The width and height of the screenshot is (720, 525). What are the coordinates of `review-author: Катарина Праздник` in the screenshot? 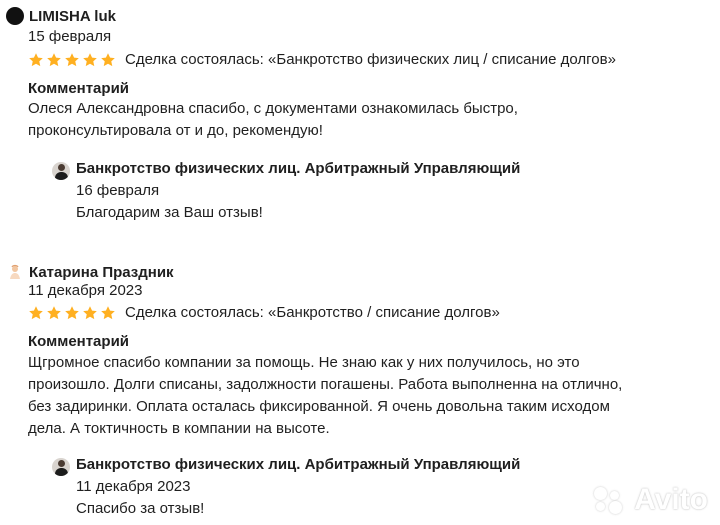 It's located at (90, 272).